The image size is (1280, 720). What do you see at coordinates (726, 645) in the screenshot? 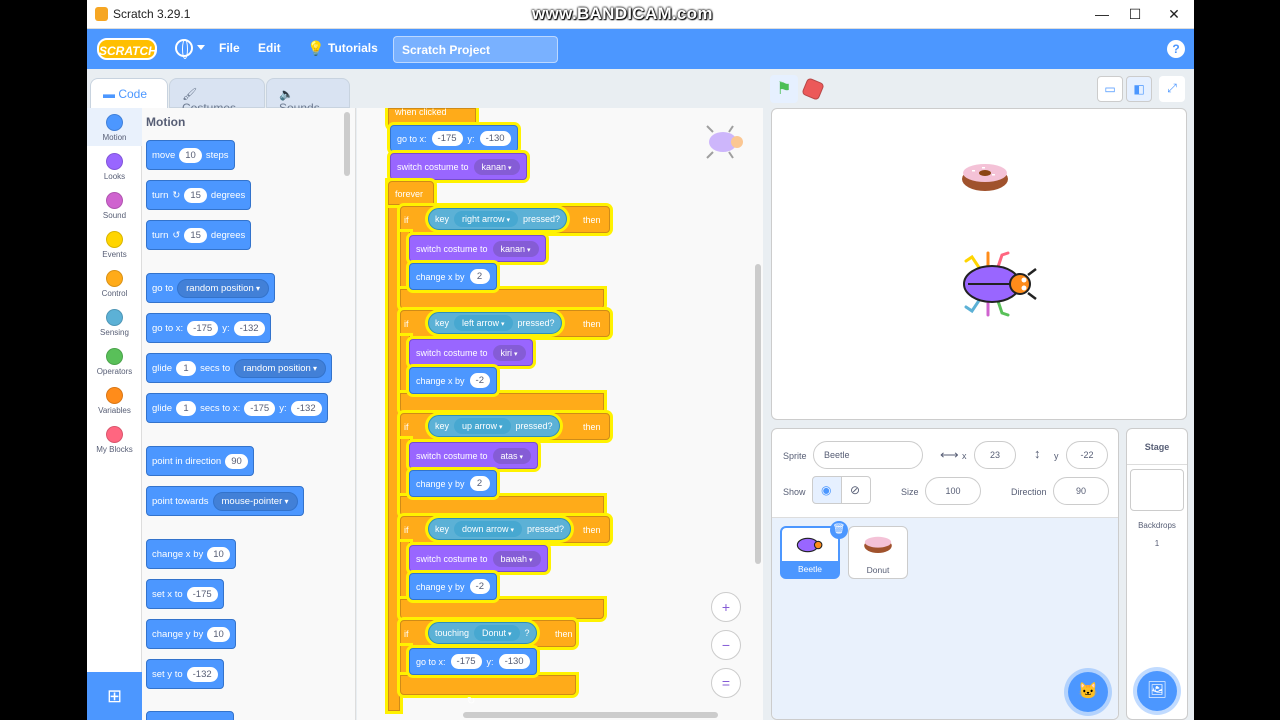
I see `zoom-out-button: −` at bounding box center [726, 645].